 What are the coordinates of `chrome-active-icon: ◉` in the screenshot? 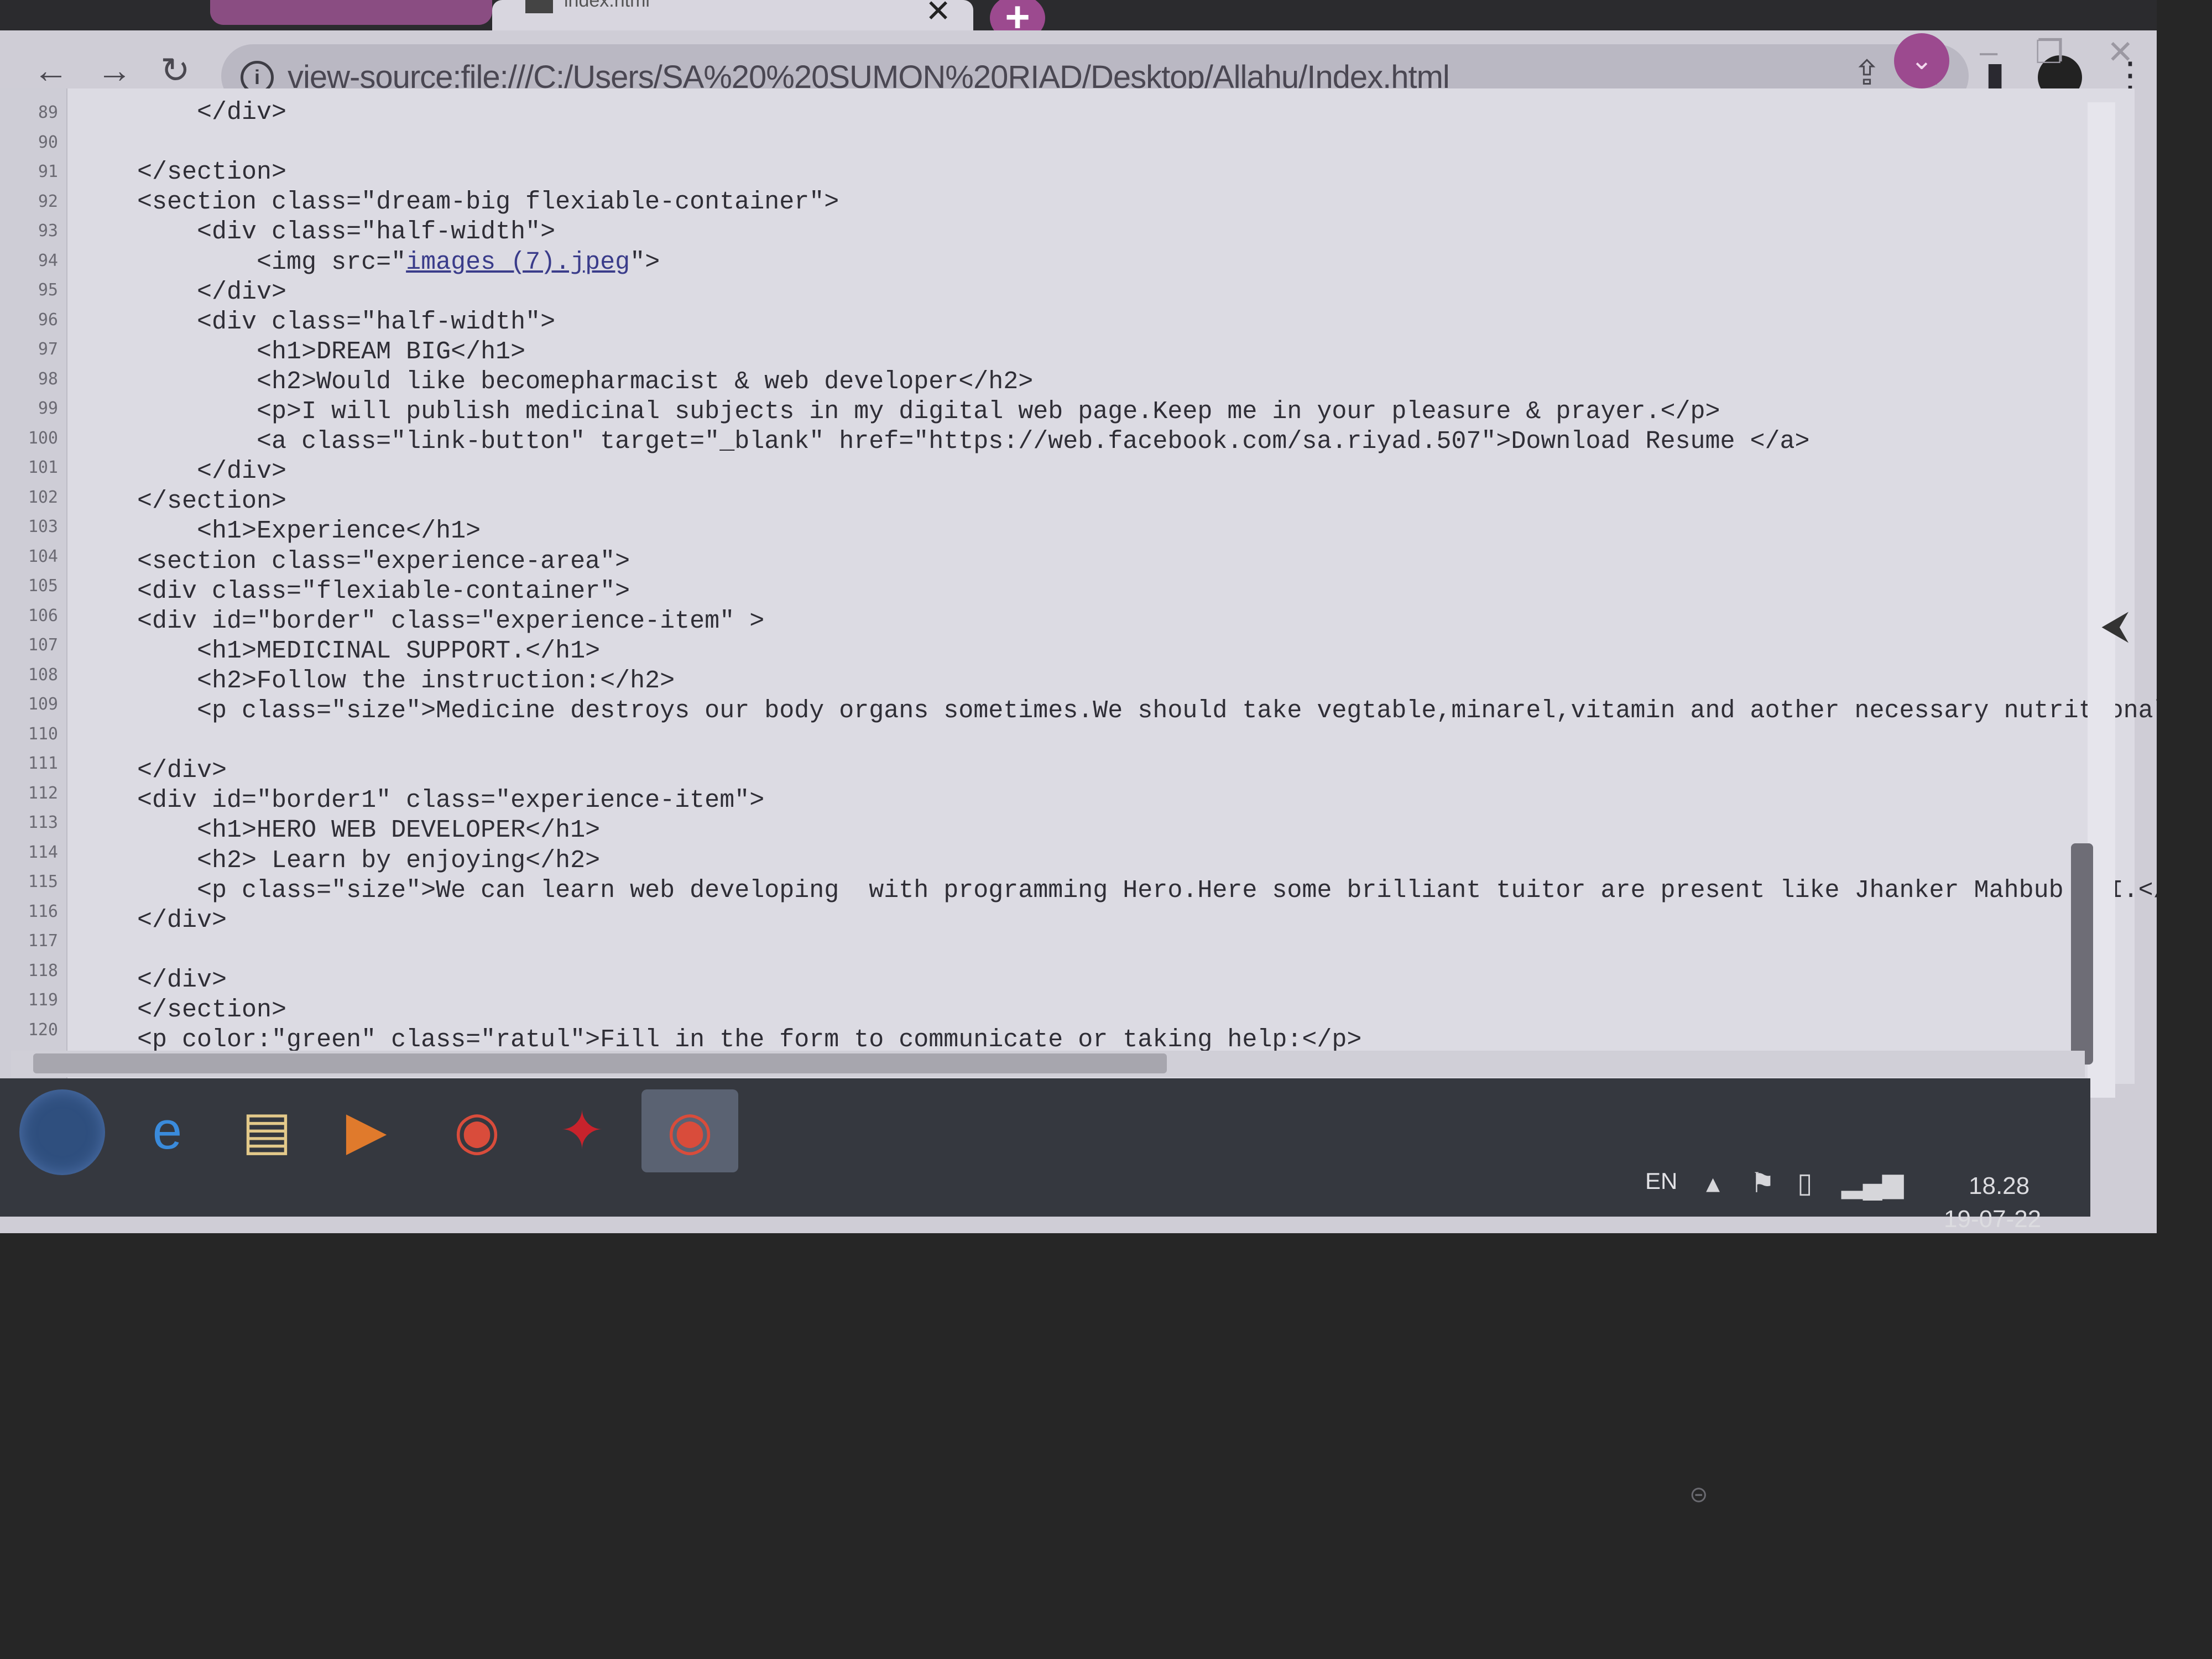 It's located at (690, 1131).